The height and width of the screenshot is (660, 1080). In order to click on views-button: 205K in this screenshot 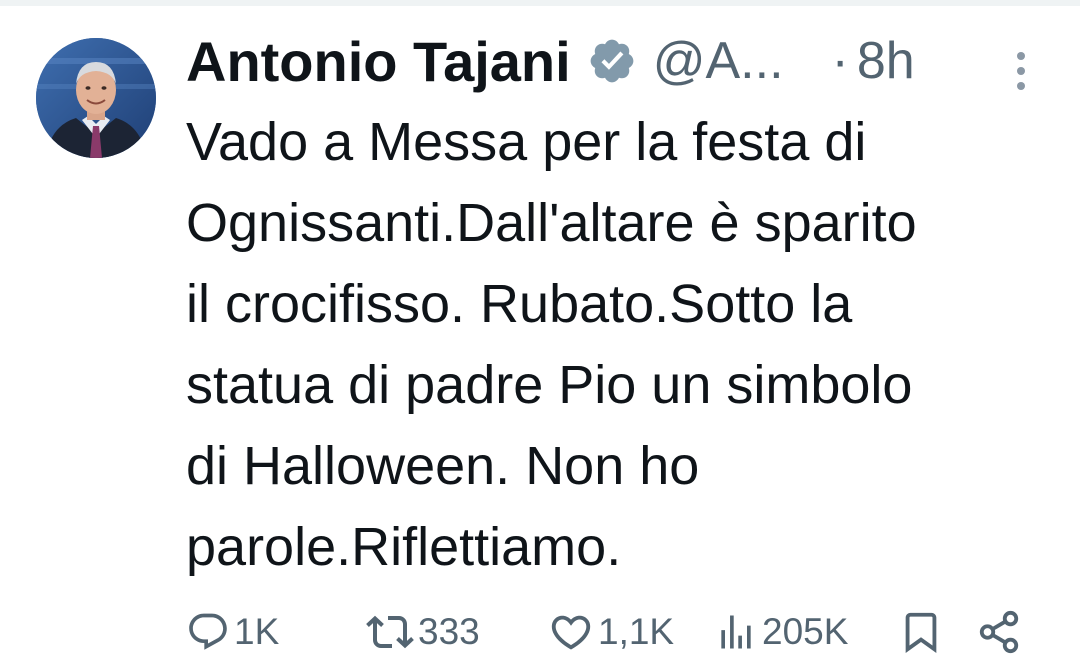, I will do `click(781, 632)`.